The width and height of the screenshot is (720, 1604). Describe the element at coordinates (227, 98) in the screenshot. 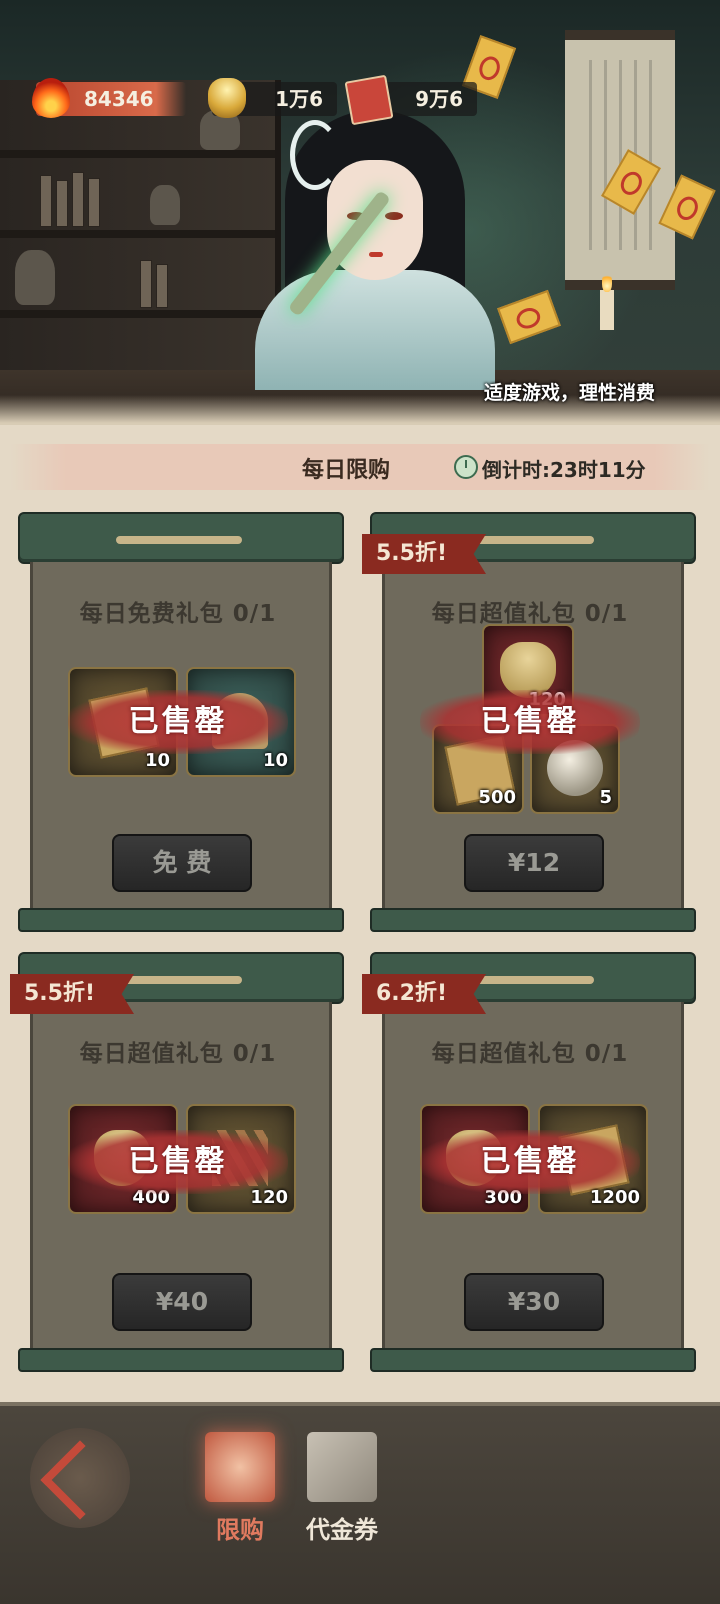

I see `gold-ingot-icon` at that location.